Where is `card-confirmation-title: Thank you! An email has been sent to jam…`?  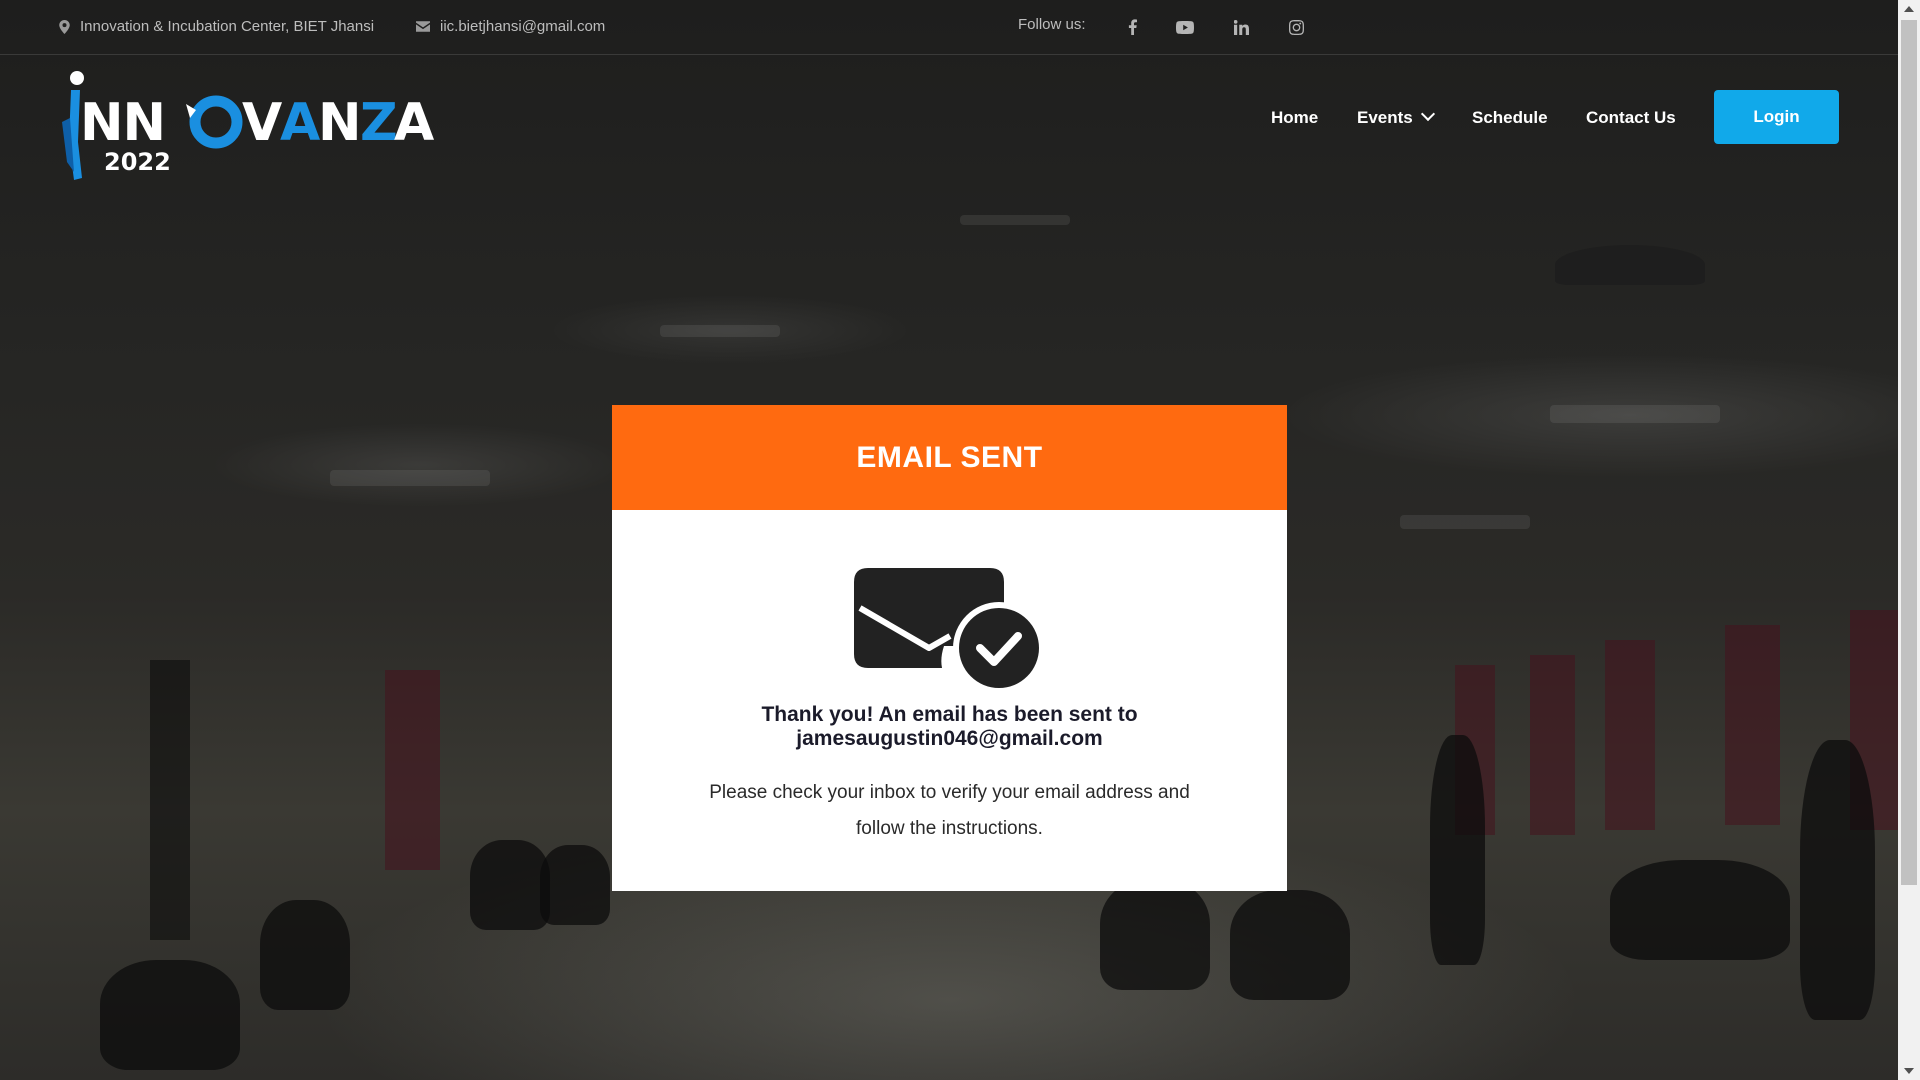 card-confirmation-title: Thank you! An email has been sent to jam… is located at coordinates (949, 727).